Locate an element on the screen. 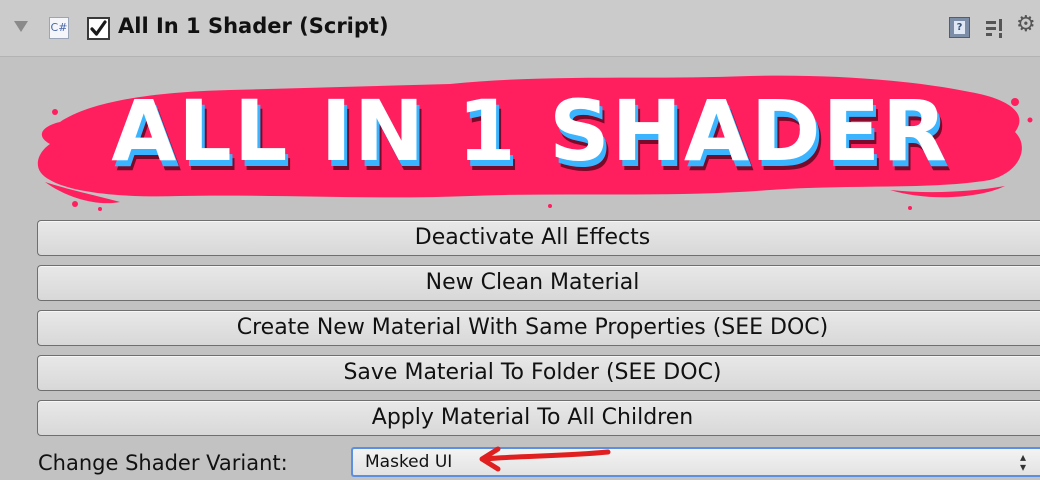 The height and width of the screenshot is (480, 1040). updown-arrows-icon: ▴ ▾ is located at coordinates (1022, 462).